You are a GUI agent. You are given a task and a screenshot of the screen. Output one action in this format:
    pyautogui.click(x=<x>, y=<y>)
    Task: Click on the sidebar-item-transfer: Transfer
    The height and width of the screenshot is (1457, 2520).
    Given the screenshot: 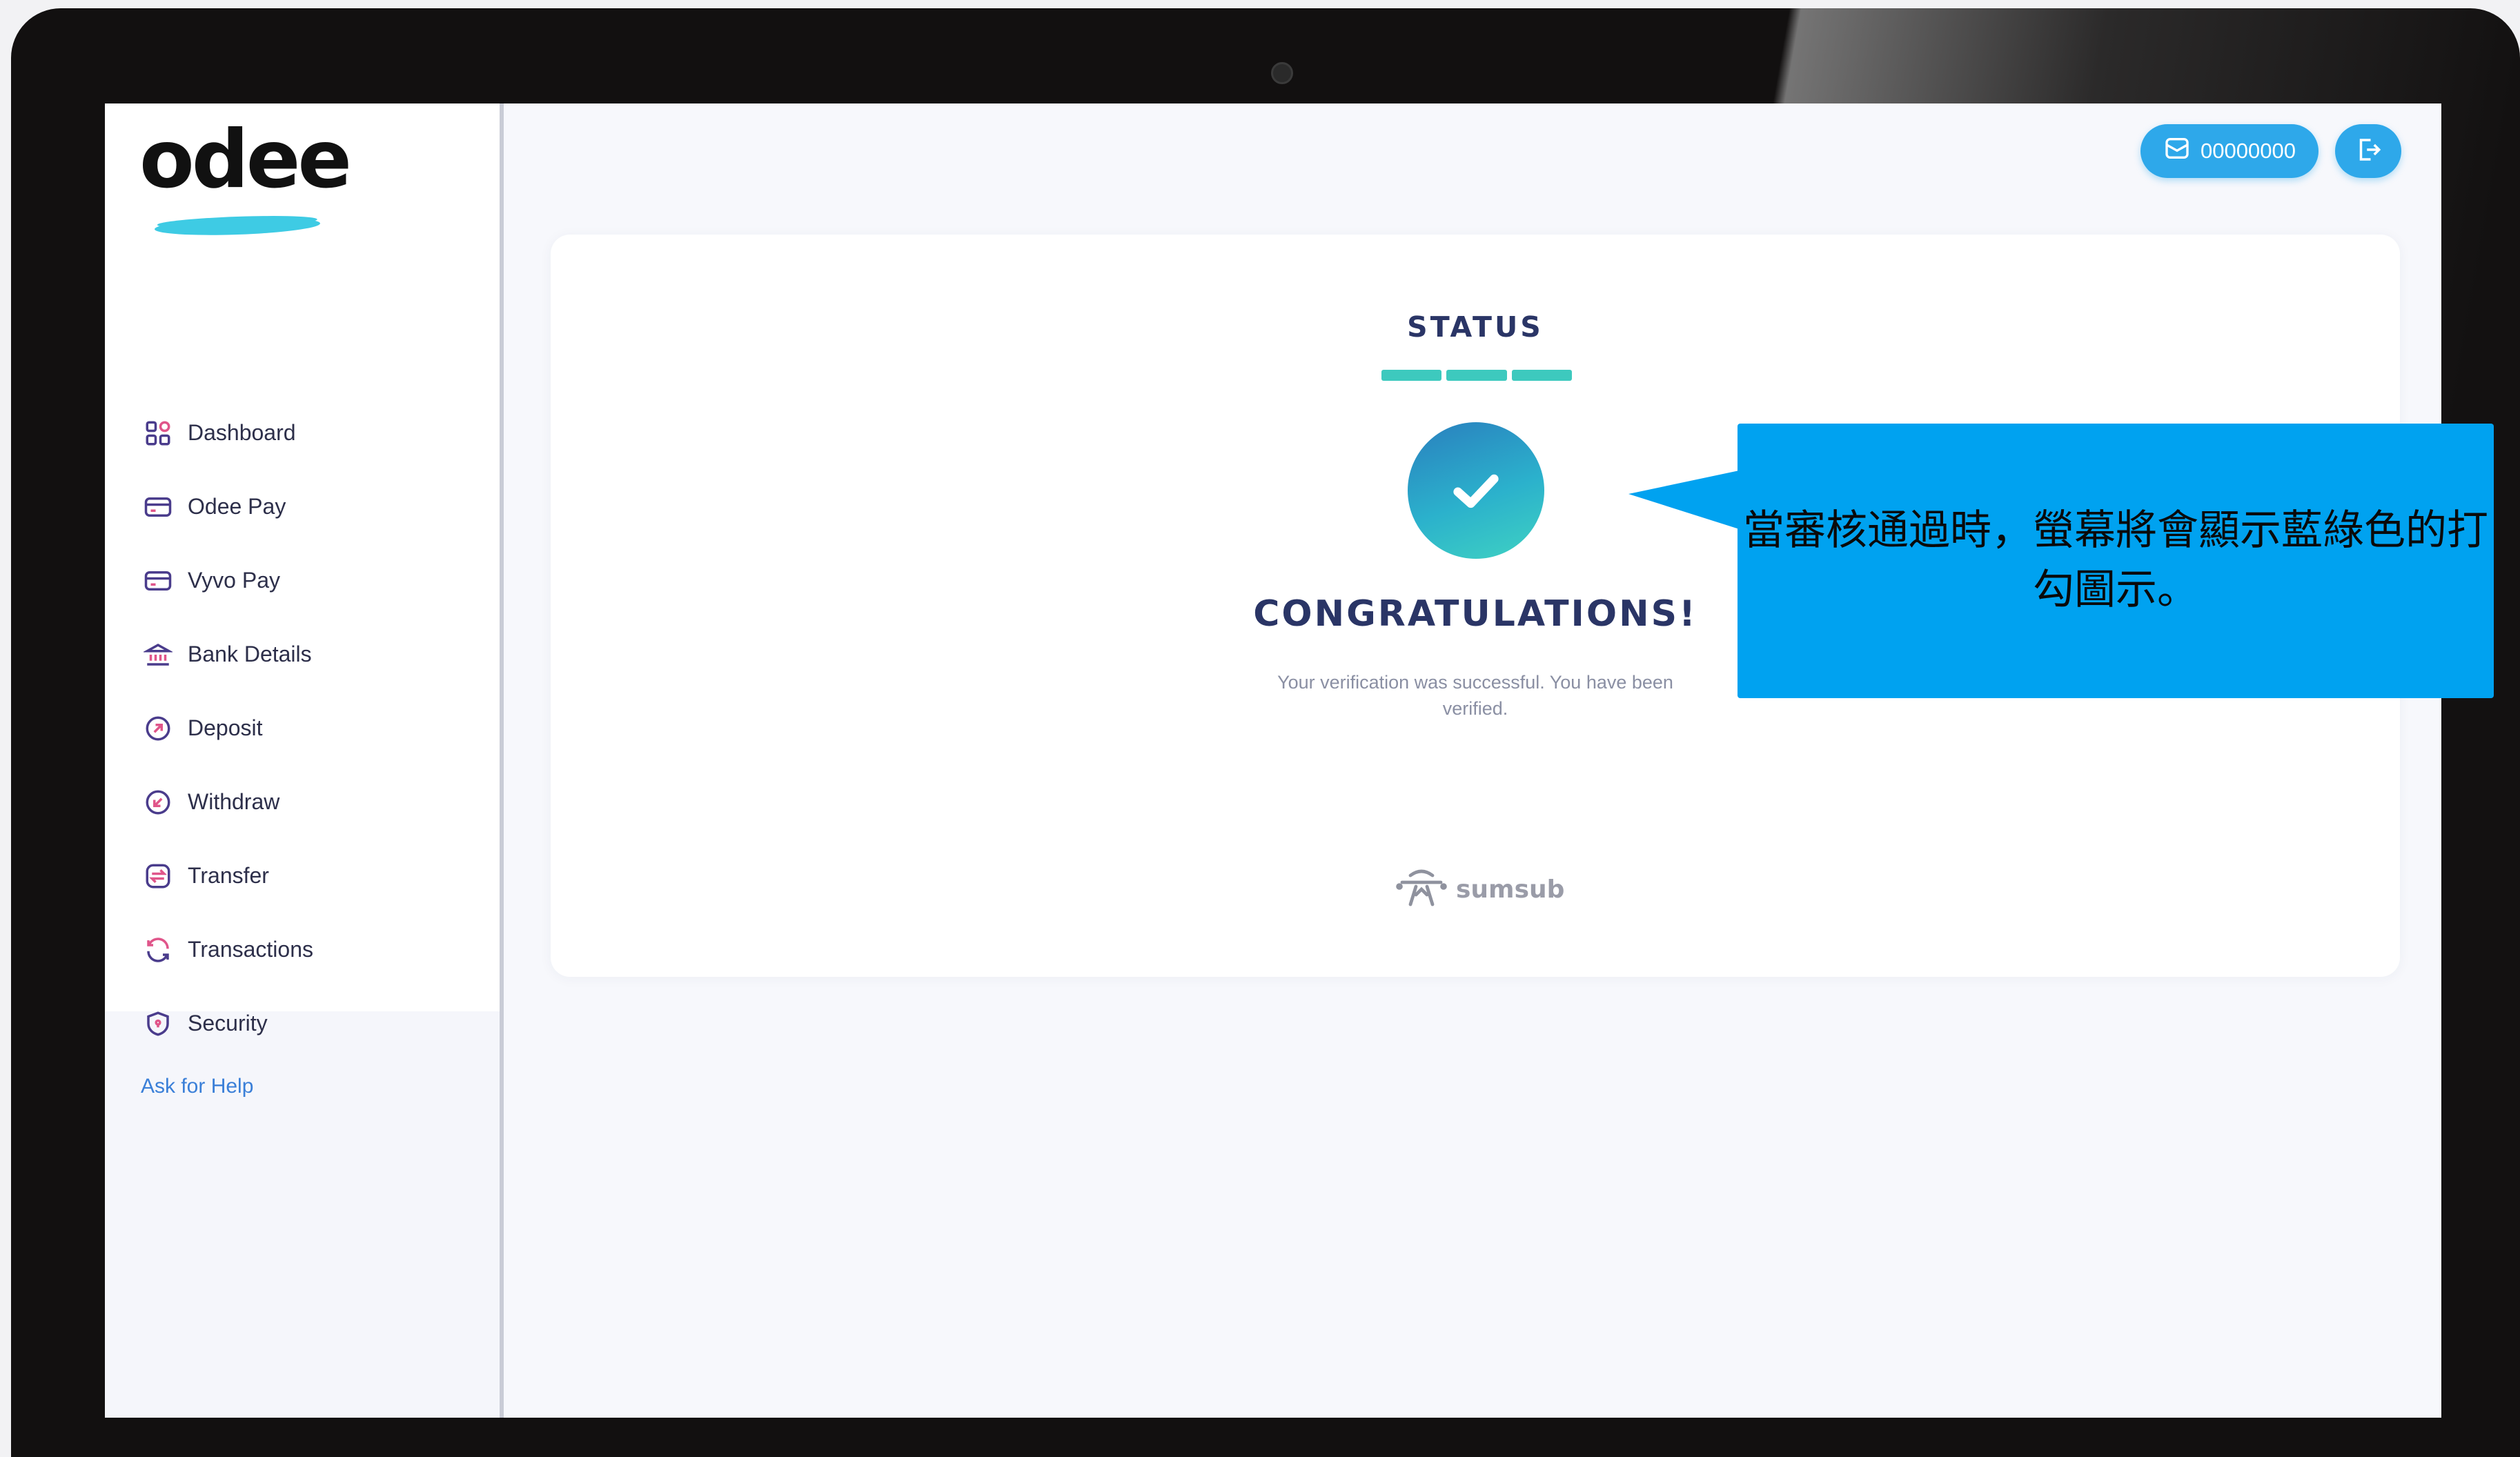 What is the action you would take?
    pyautogui.click(x=307, y=876)
    